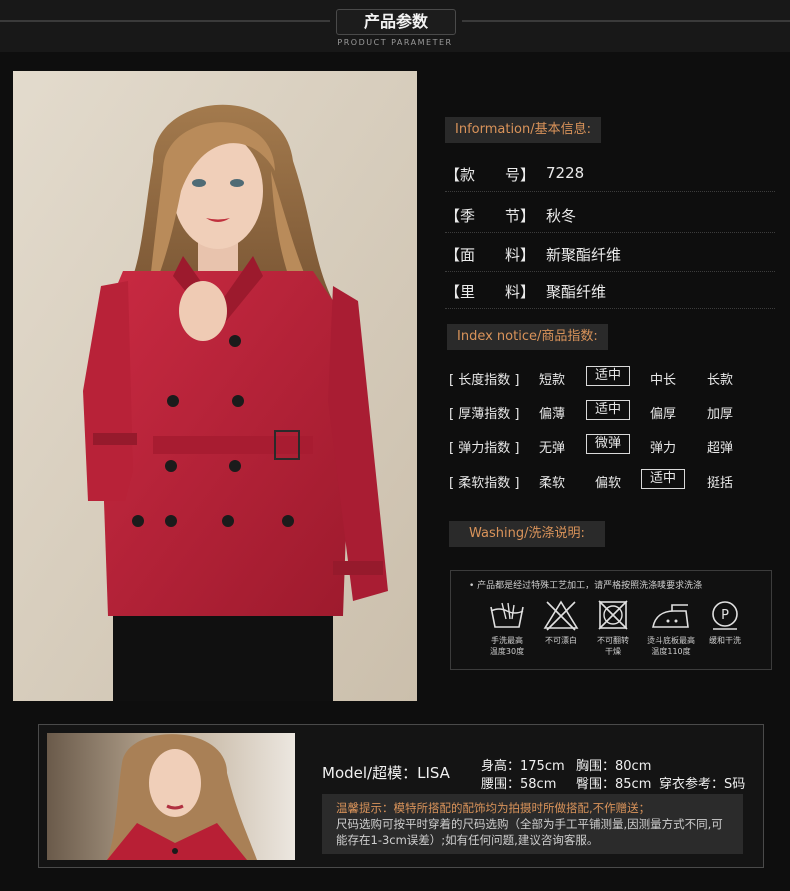 The image size is (790, 891). Describe the element at coordinates (507, 640) in the screenshot. I see `wash-label: 手洗最高` at that location.